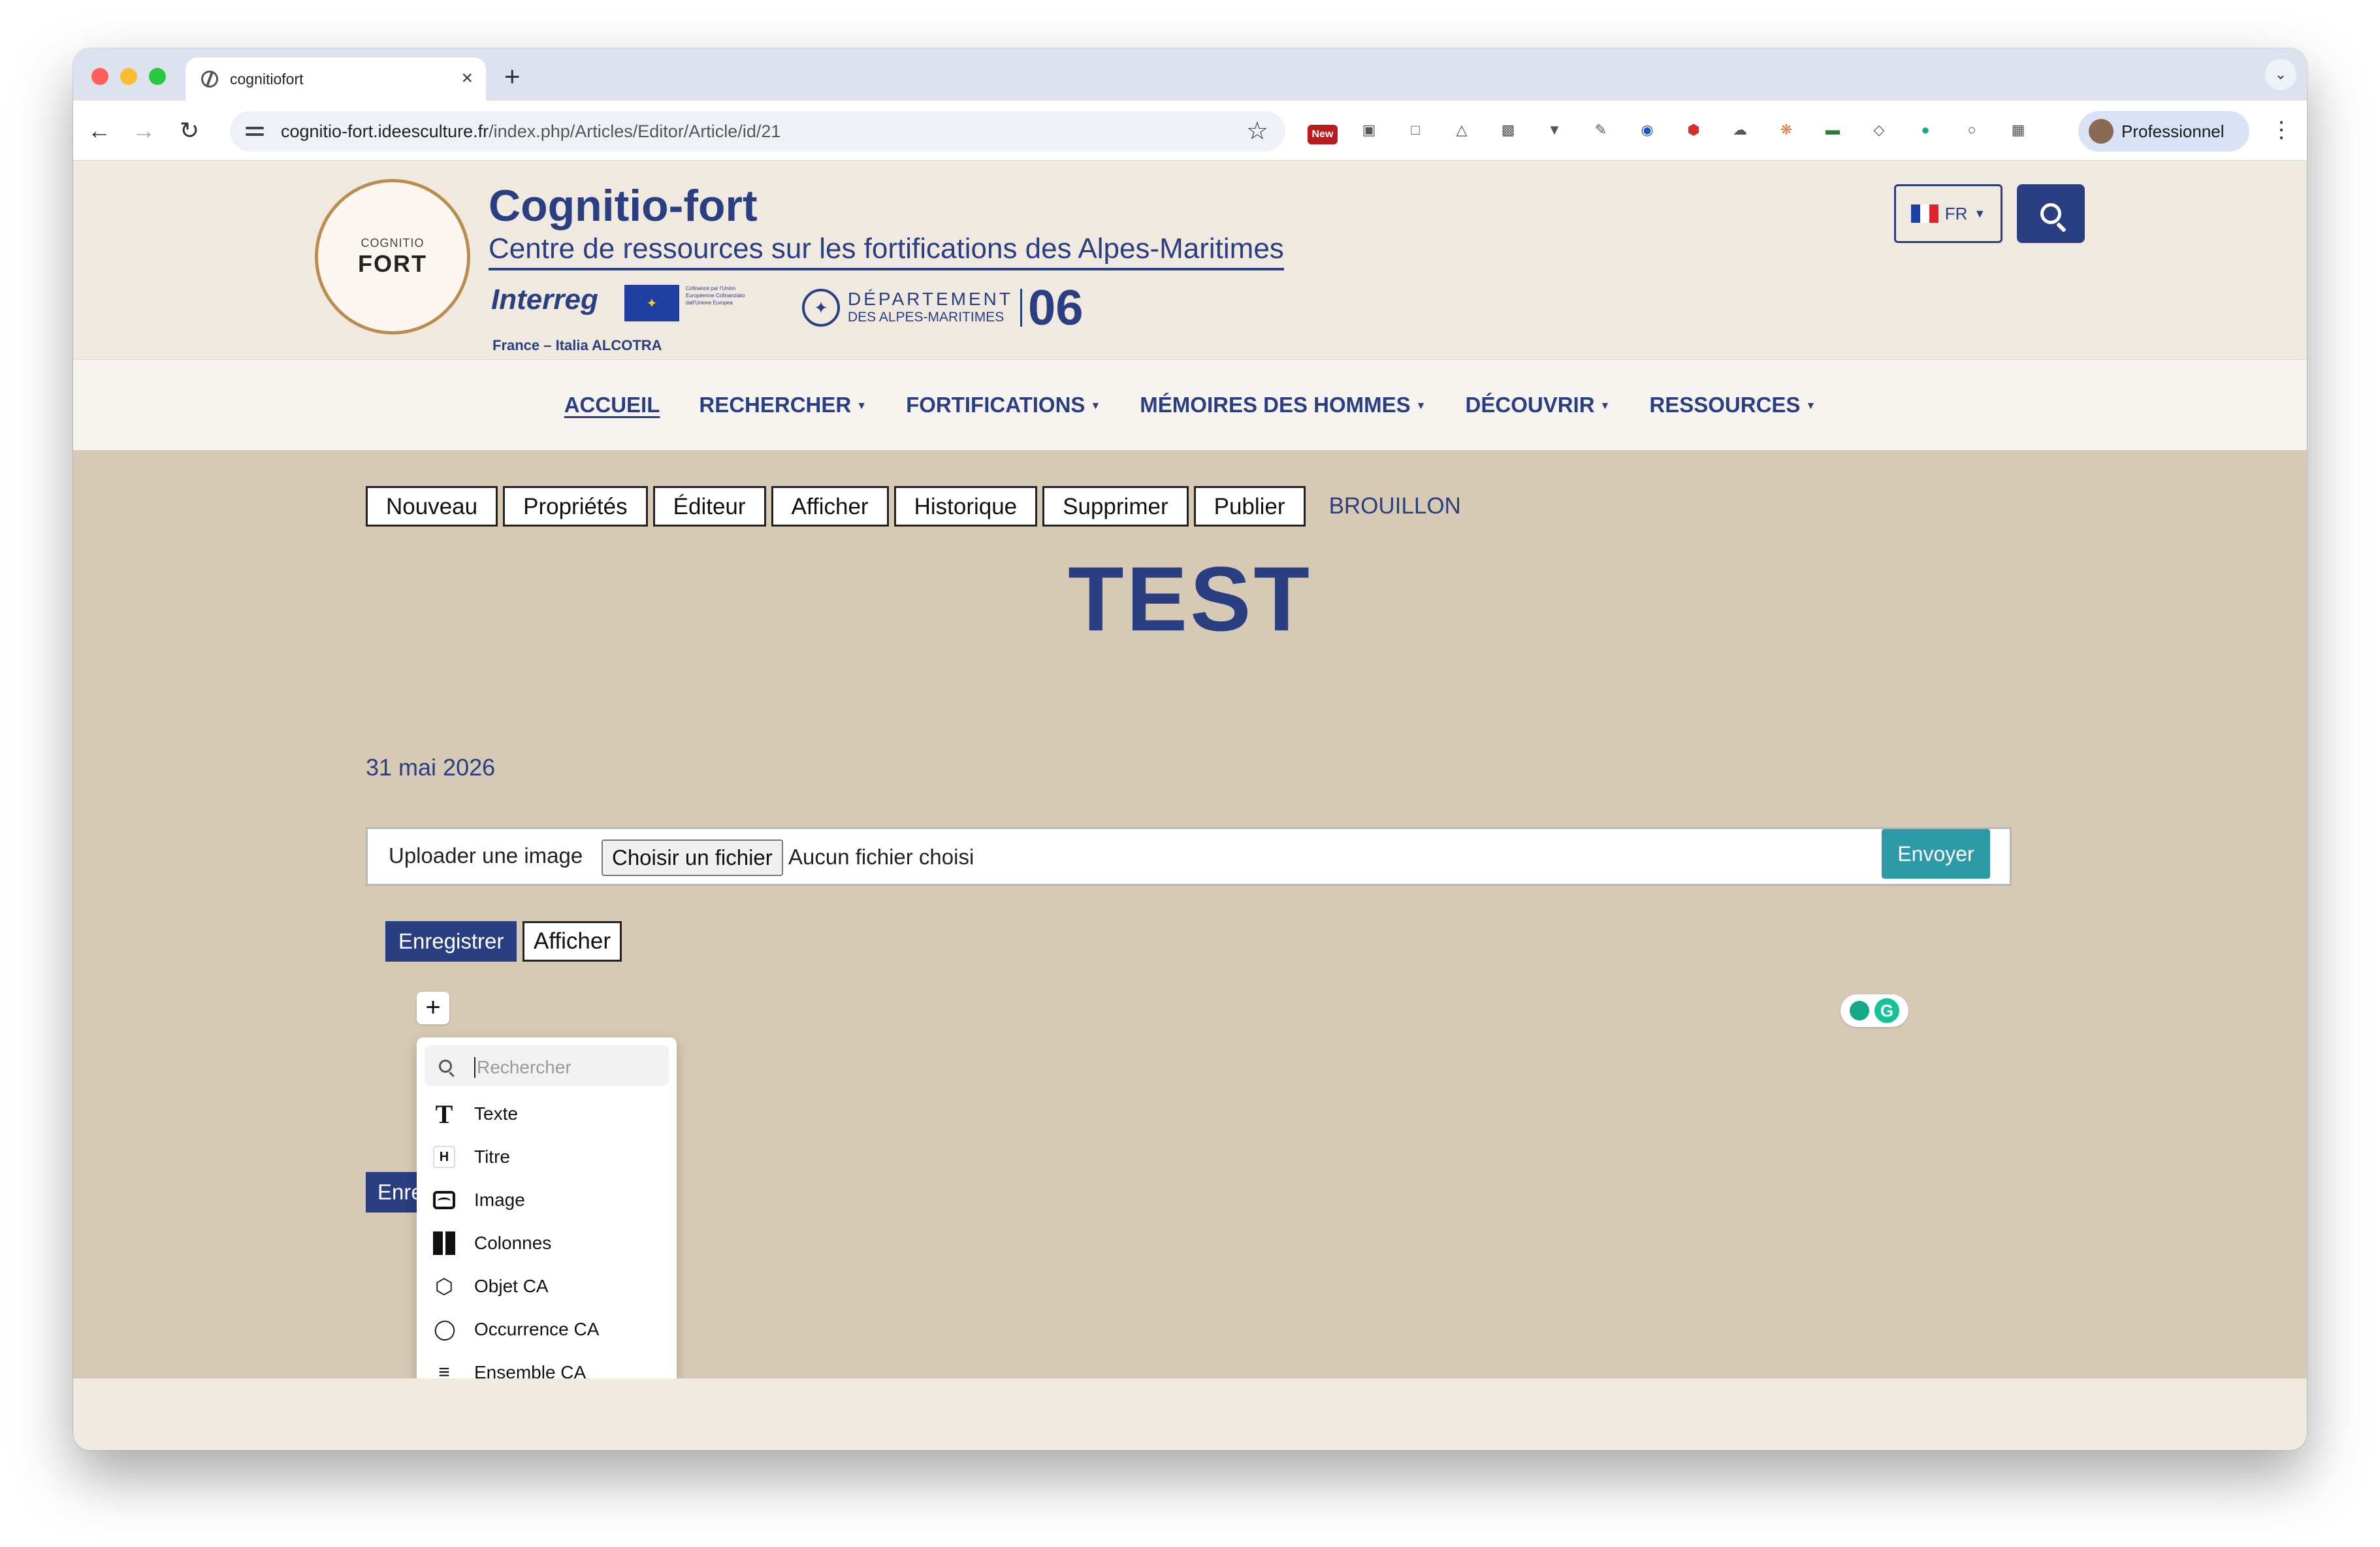  Describe the element at coordinates (444, 1286) in the screenshot. I see `cube-icon: ⬡` at that location.